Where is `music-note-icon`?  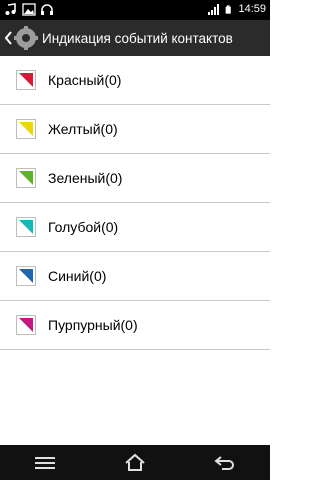 music-note-icon is located at coordinates (10, 9).